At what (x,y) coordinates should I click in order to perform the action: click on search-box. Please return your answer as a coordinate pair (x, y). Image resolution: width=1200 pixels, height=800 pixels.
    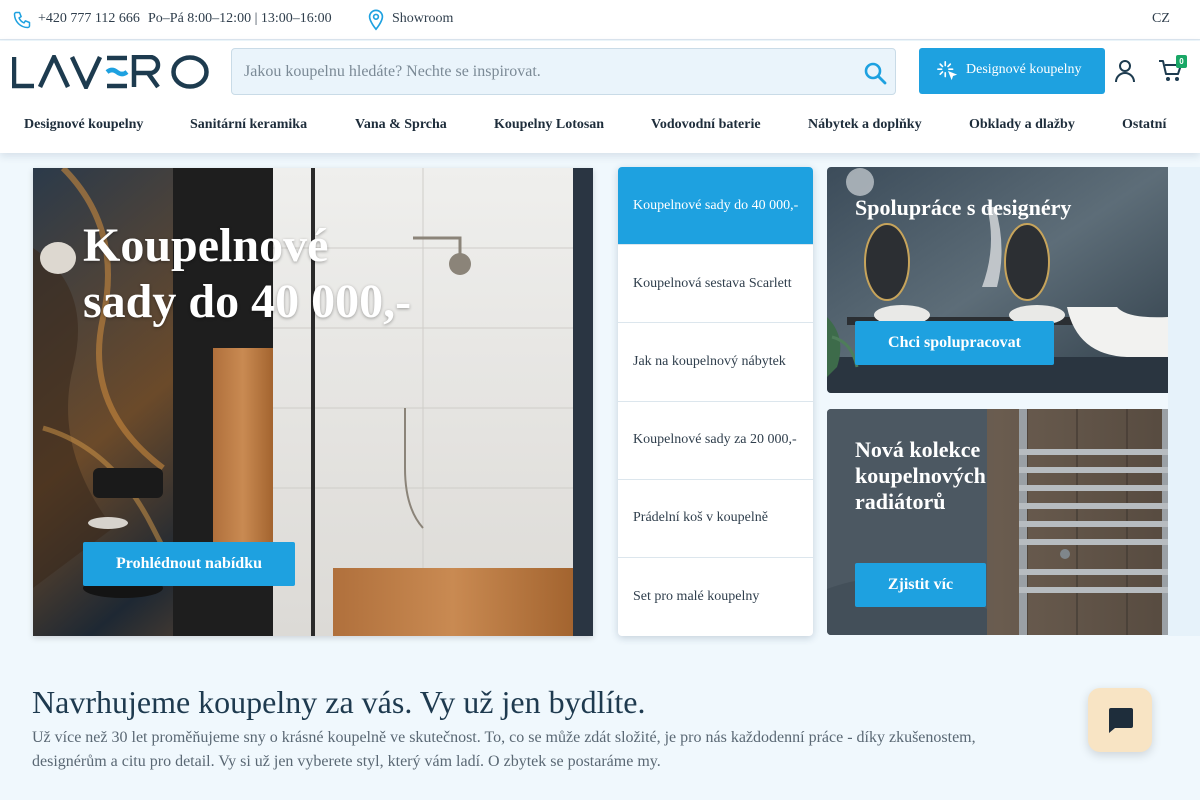
    Looking at the image, I should click on (563, 71).